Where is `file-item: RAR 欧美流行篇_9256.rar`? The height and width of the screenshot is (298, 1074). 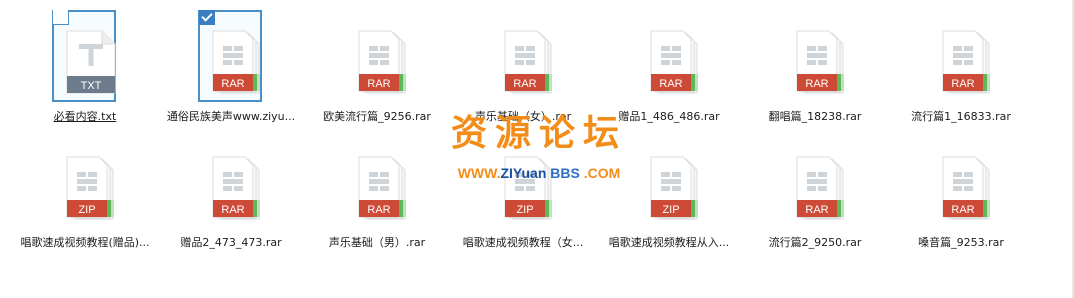
file-item: RAR 欧美流行篇_9256.rar is located at coordinates (377, 74).